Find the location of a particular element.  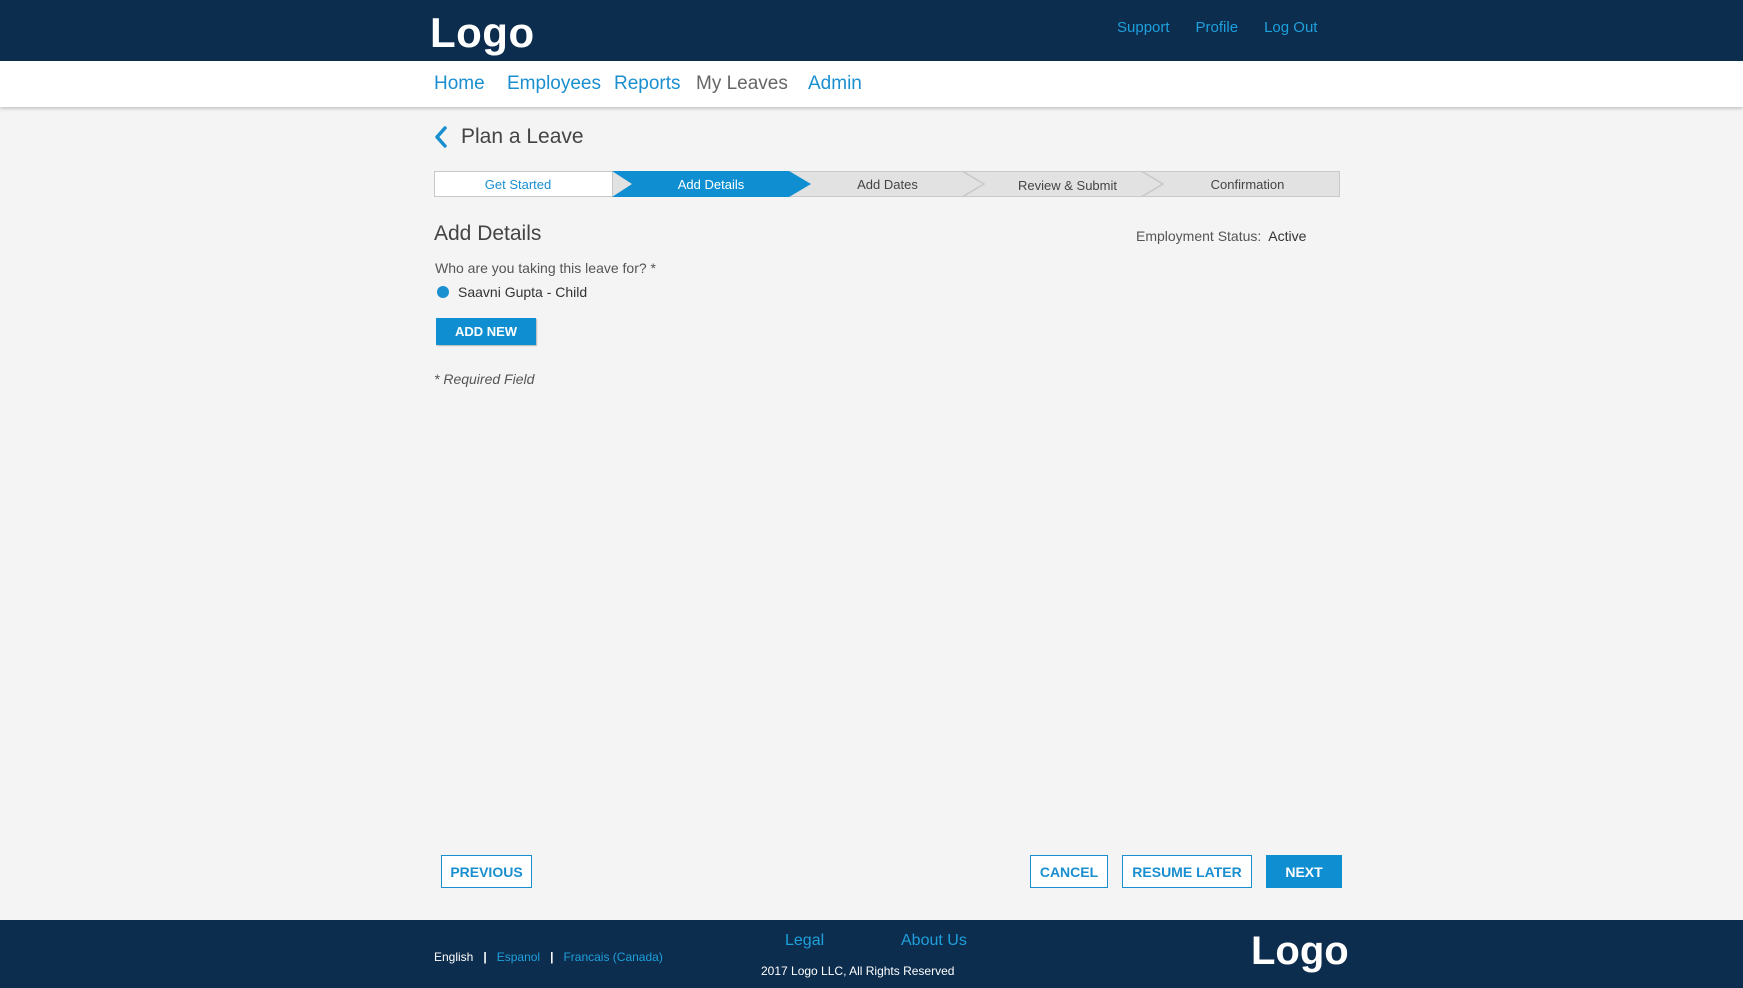

page-title: Plan a Leave is located at coordinates (522, 136).